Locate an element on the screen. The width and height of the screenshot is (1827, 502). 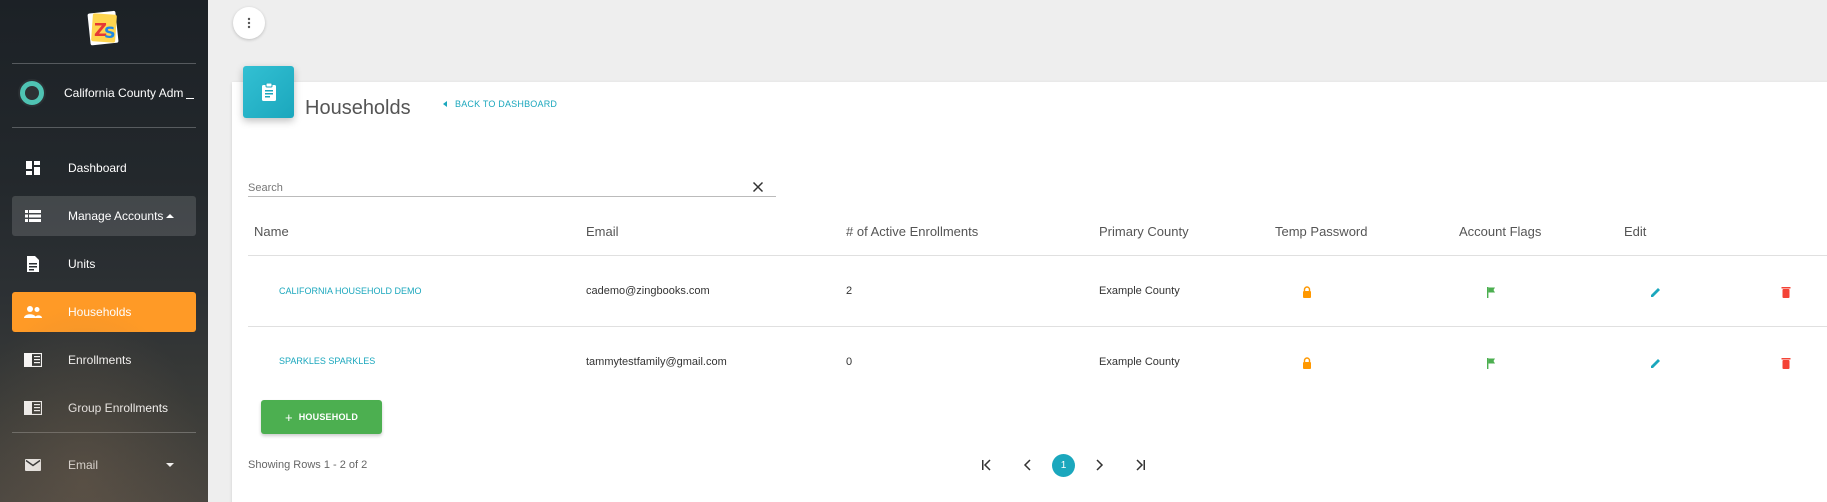
column-header-primary-county: Primary County is located at coordinates (1144, 231).